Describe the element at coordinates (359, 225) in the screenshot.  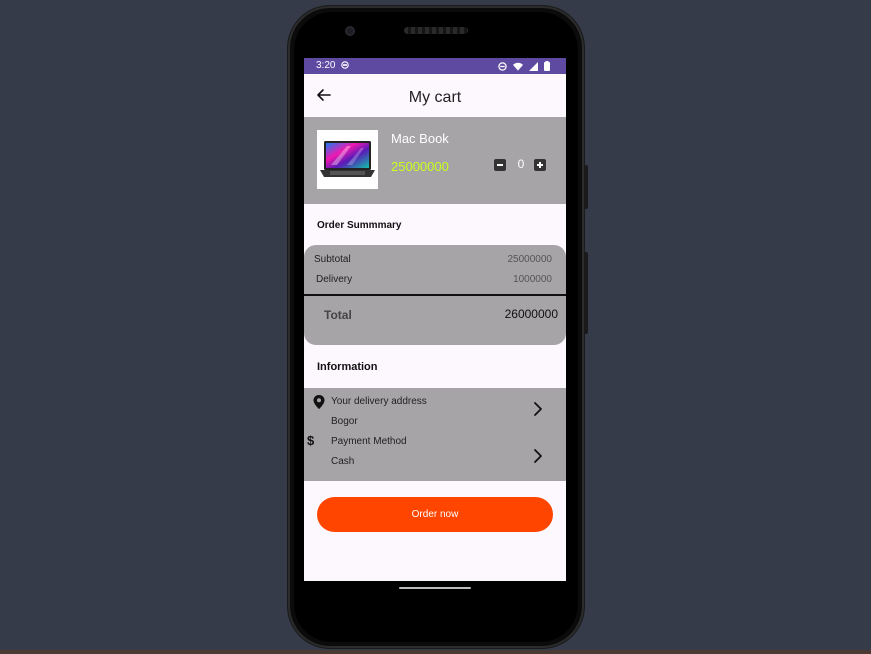
I see `order-summary-title: Order Summmary` at that location.